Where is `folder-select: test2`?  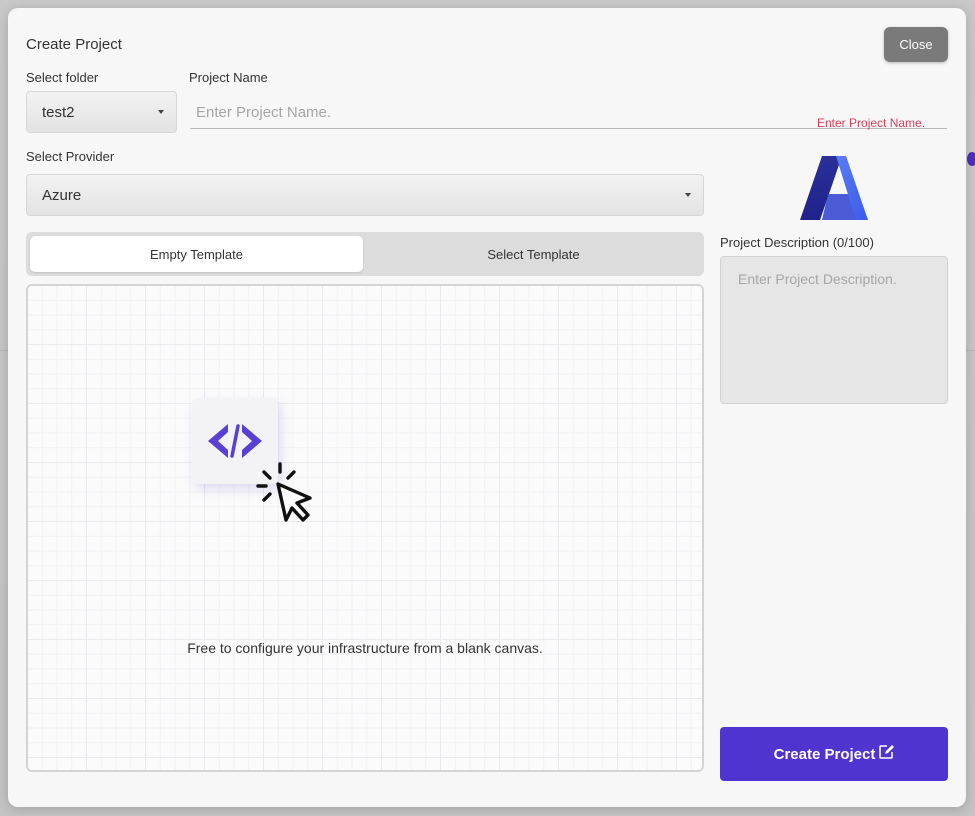 folder-select: test2 is located at coordinates (101, 112).